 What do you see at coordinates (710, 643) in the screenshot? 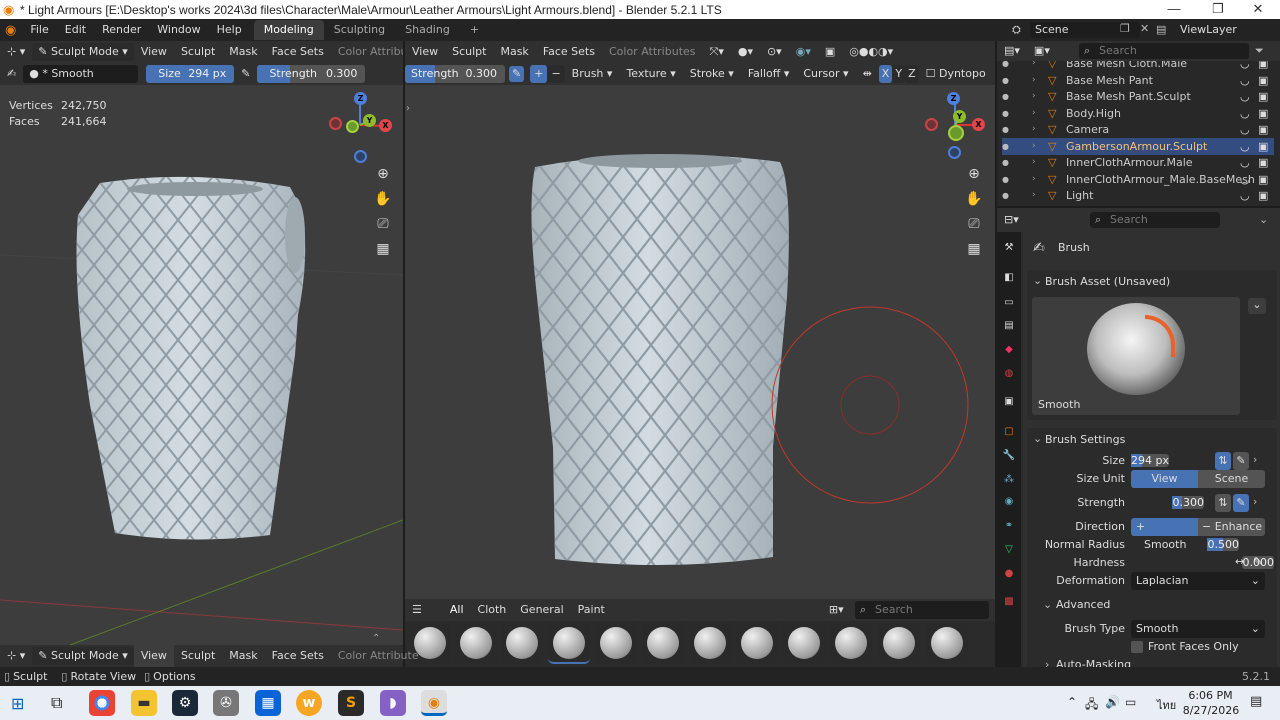
I see `brush-thumb-elastic` at bounding box center [710, 643].